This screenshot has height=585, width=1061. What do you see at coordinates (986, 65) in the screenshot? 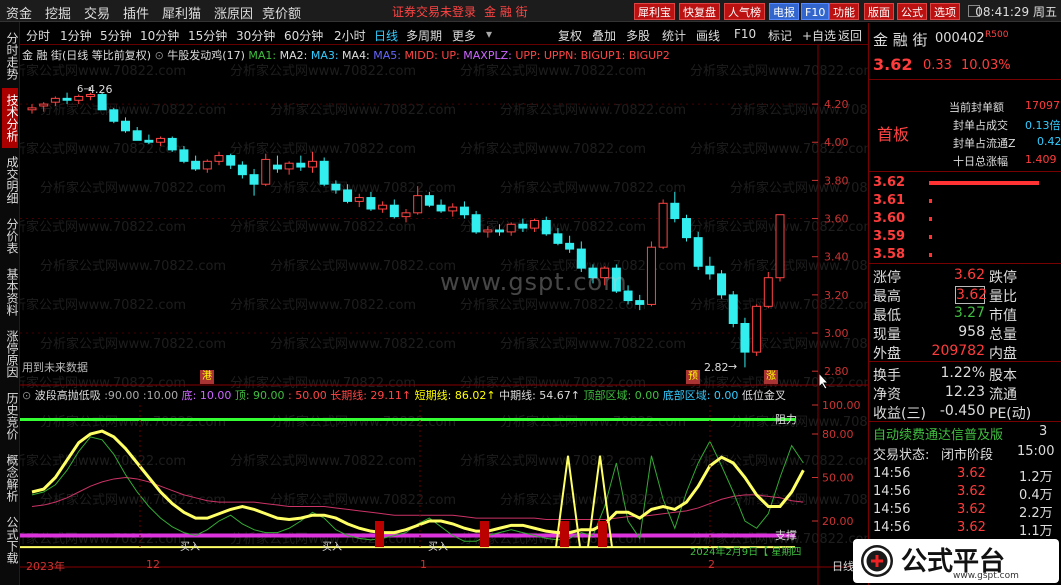
I see `price-change-pct: 10.03%` at bounding box center [986, 65].